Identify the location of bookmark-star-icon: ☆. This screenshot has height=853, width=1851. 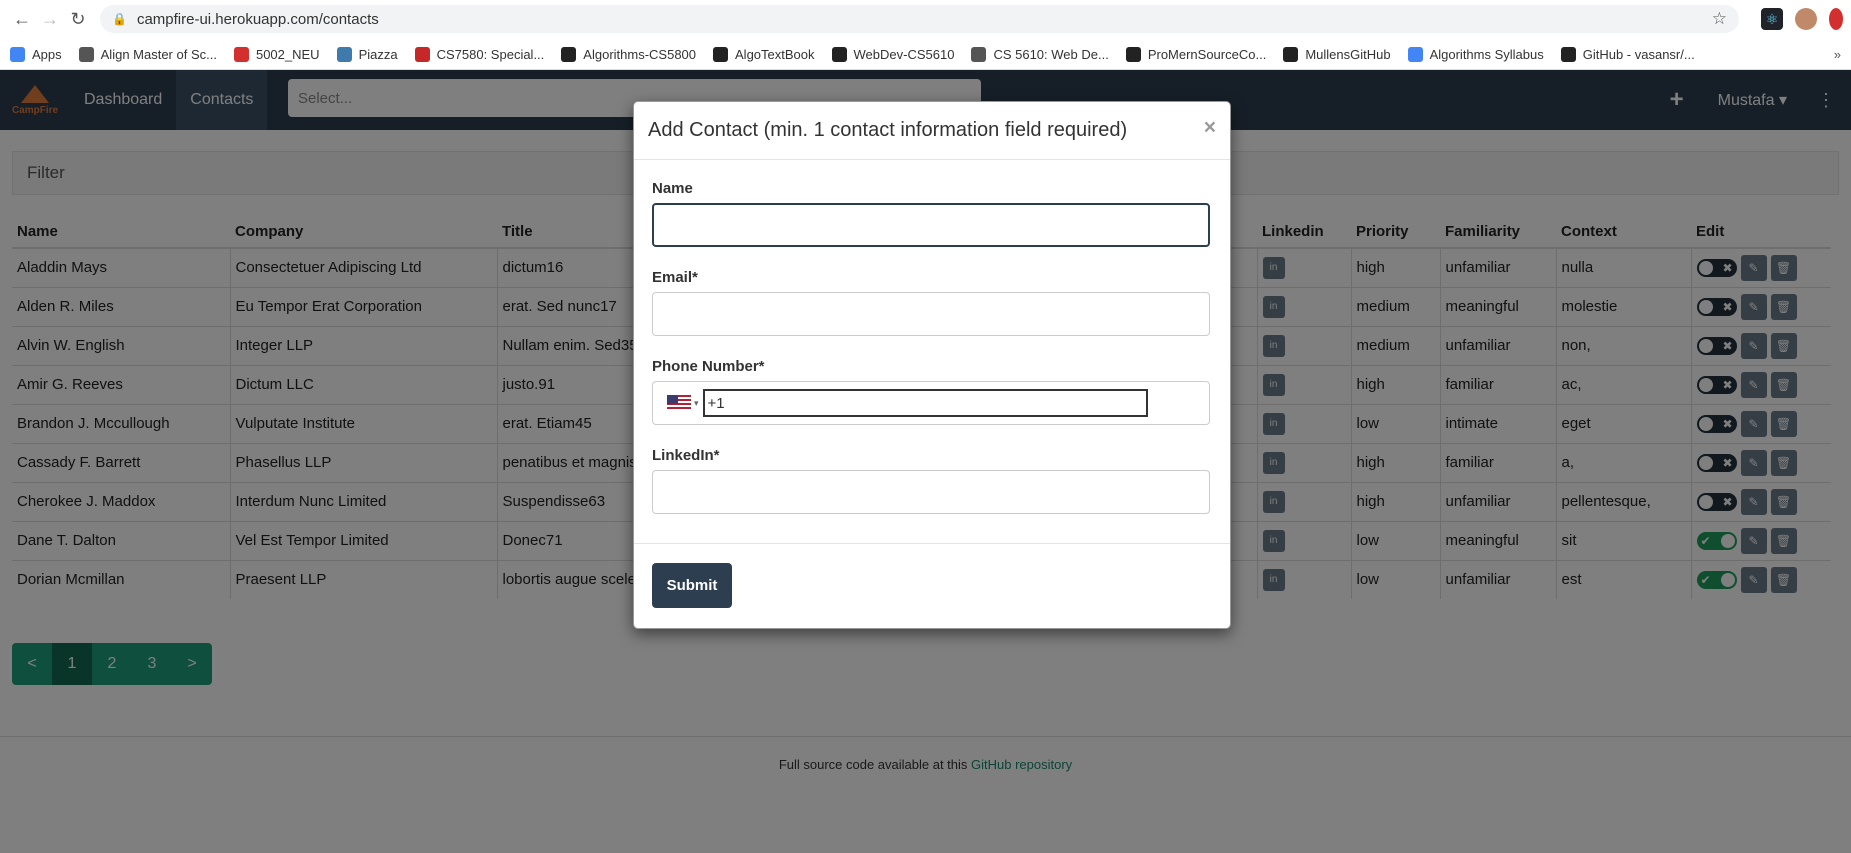
(1719, 19).